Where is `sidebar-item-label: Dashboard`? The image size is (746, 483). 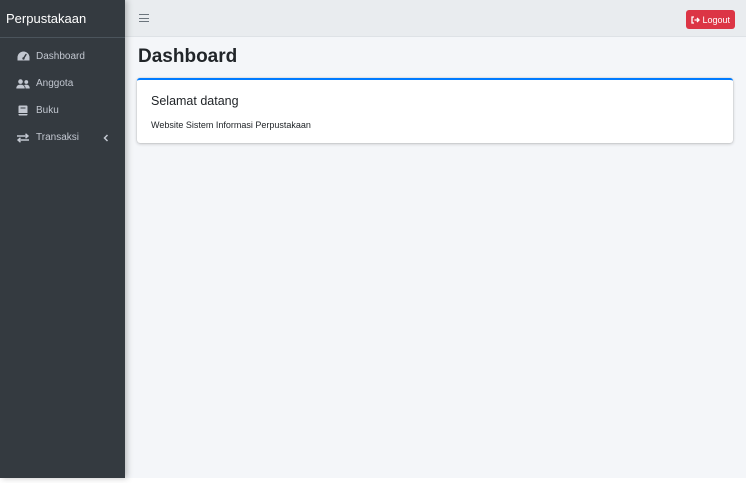 sidebar-item-label: Dashboard is located at coordinates (60, 56).